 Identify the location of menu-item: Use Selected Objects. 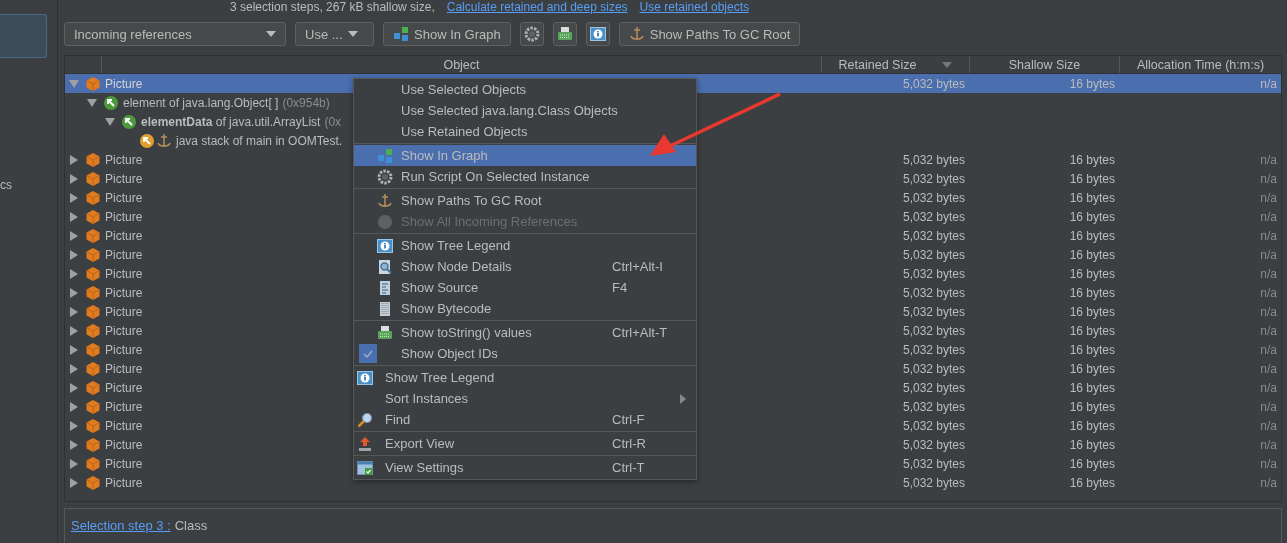
(525, 89).